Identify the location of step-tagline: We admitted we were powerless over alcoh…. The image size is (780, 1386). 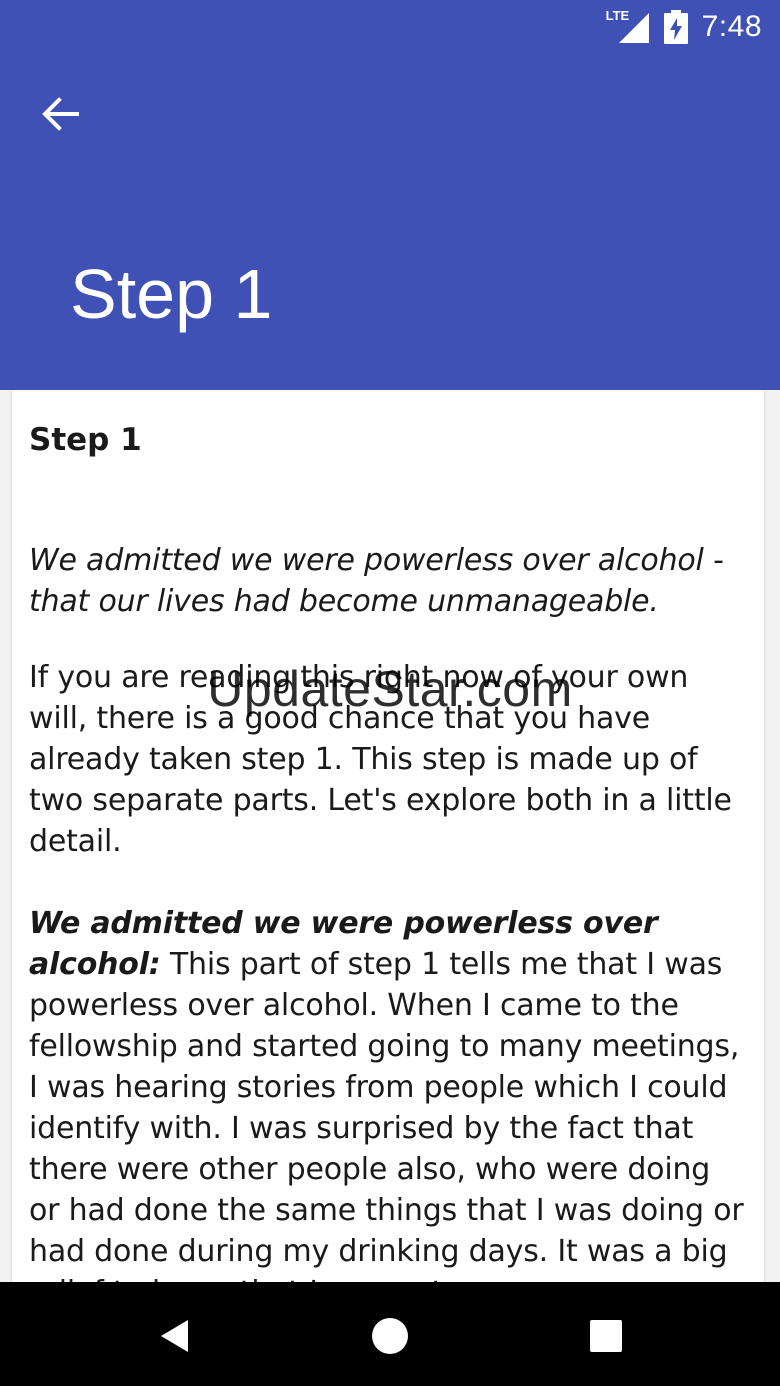
(376, 581).